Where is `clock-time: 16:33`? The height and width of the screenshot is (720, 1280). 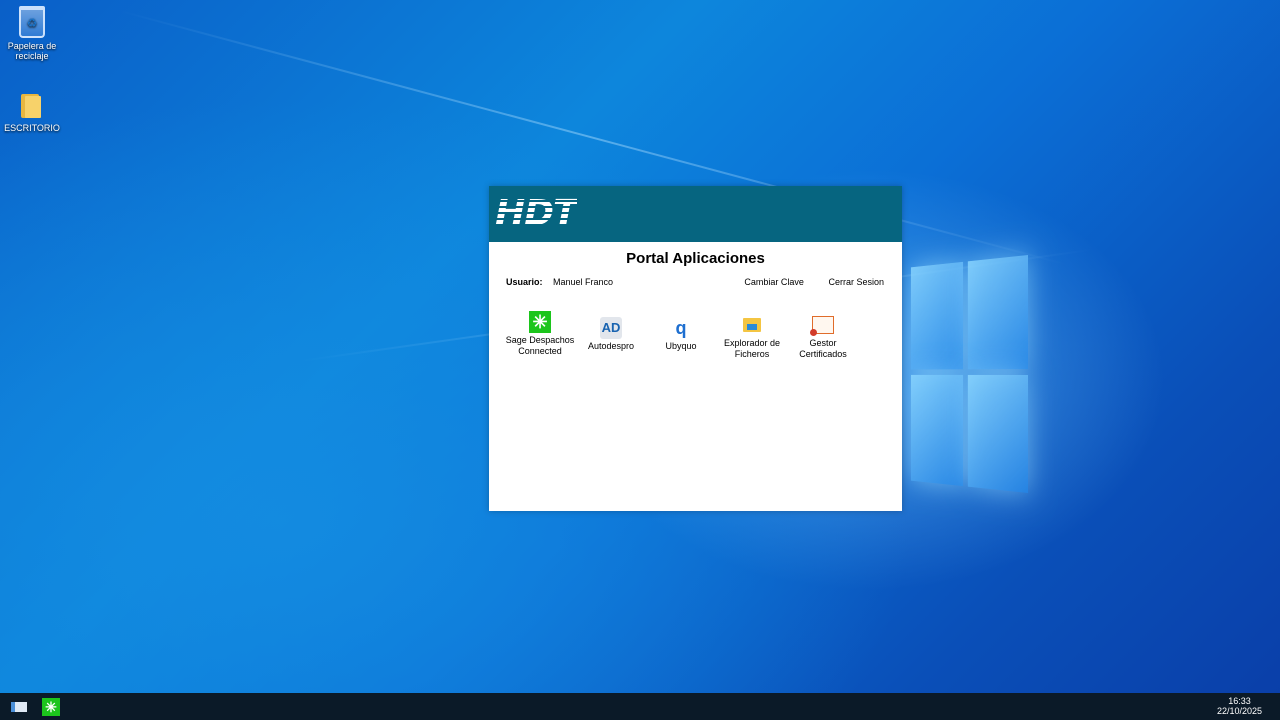 clock-time: 16:33 is located at coordinates (1239, 701).